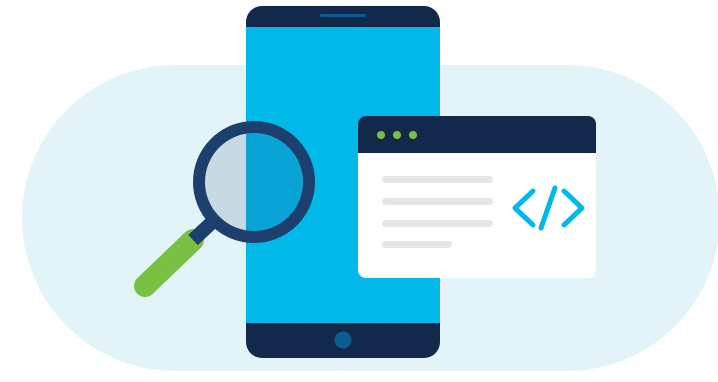  Describe the element at coordinates (343, 340) in the screenshot. I see `home-button` at that location.